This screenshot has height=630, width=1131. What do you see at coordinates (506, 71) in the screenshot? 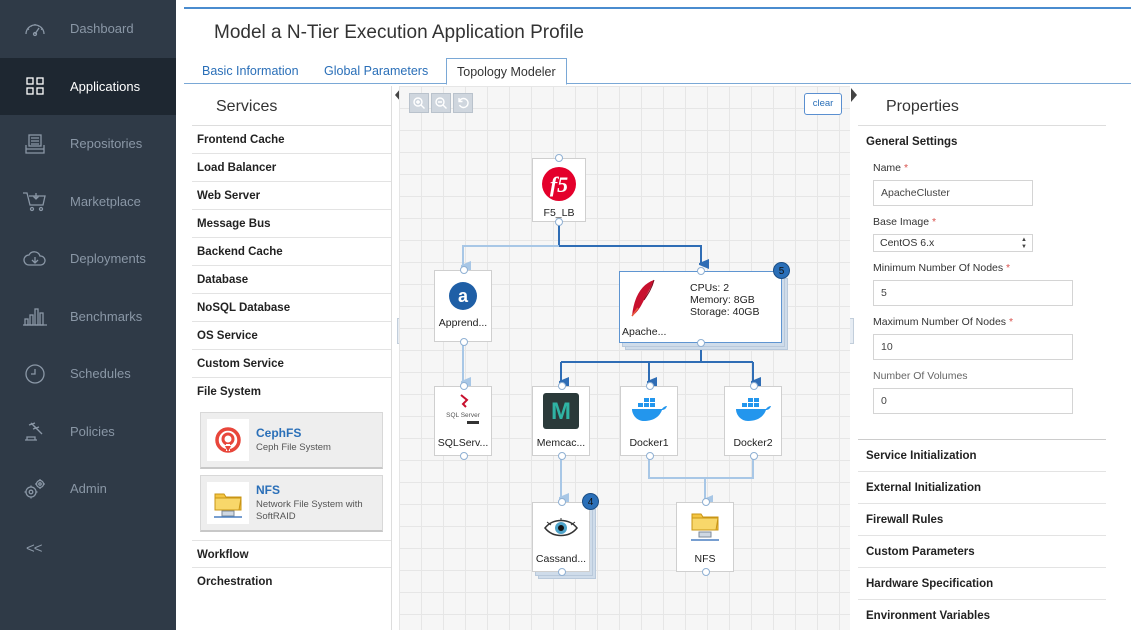
I see `tab-topology-modeler: Topology Modeler` at bounding box center [506, 71].